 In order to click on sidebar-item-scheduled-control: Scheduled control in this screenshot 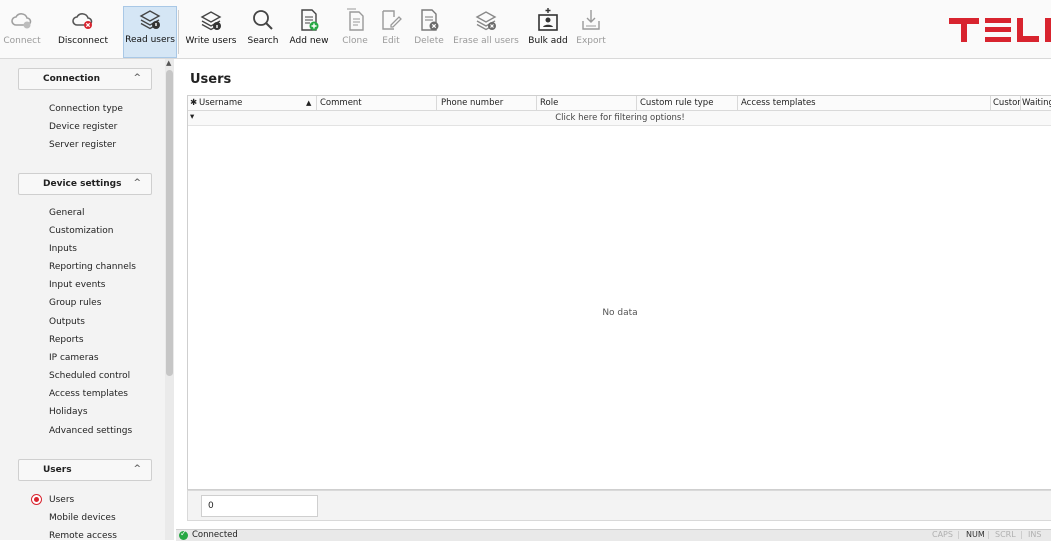, I will do `click(89, 376)`.